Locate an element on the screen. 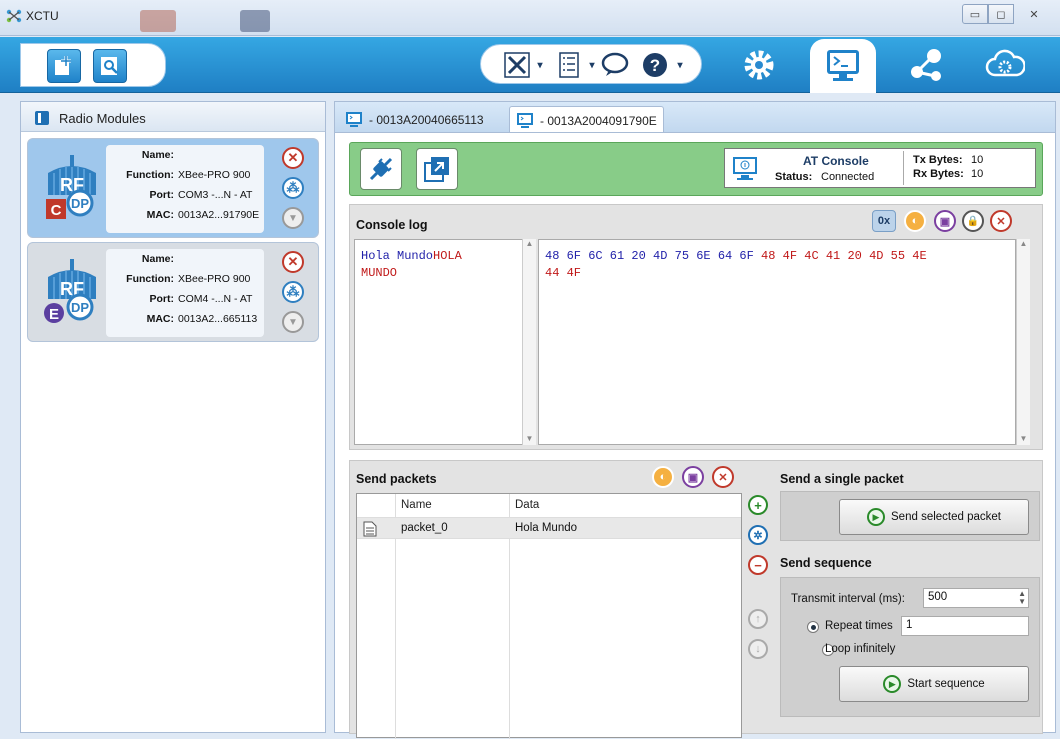 The width and height of the screenshot is (1060, 739). column-header-data: Data is located at coordinates (527, 505).